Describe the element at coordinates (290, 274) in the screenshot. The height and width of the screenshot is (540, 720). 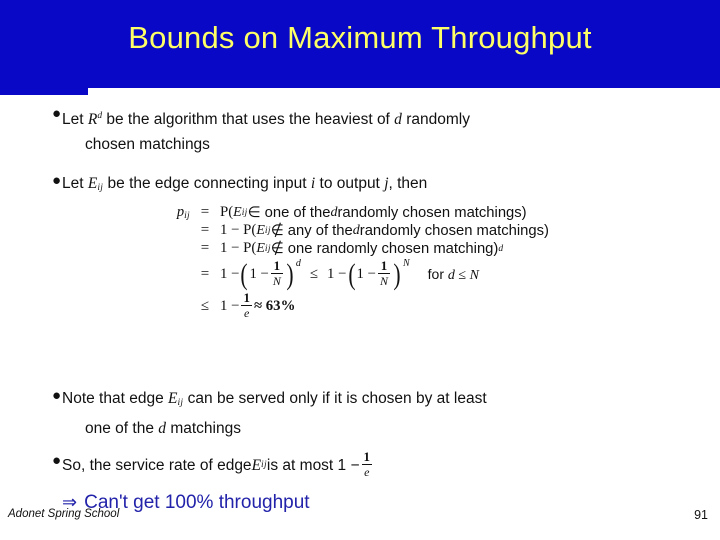
I see `right-paren-1: )` at that location.